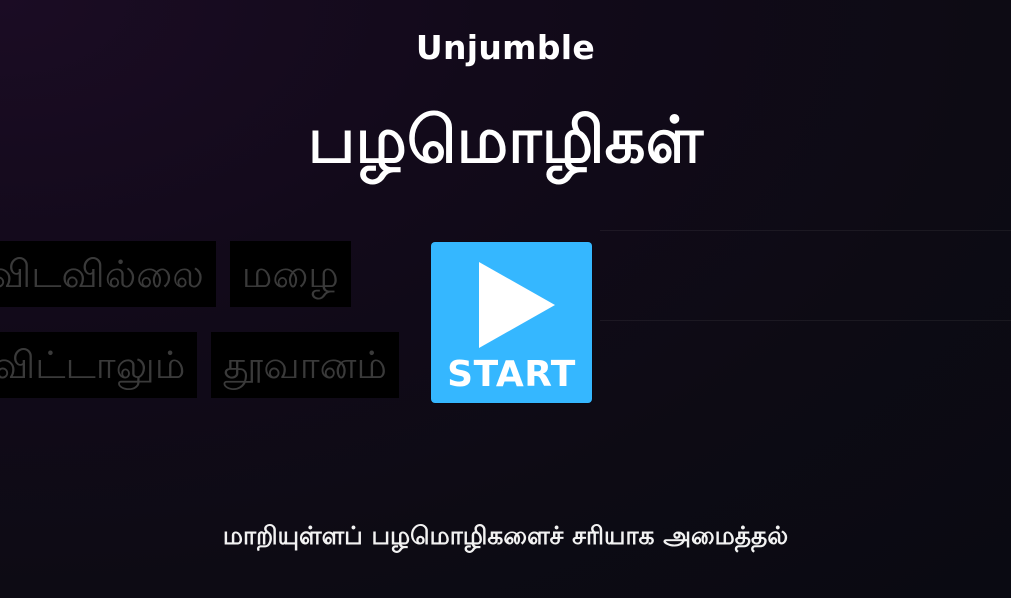  Describe the element at coordinates (505, 47) in the screenshot. I see `activity-type-label: Unjumble` at that location.